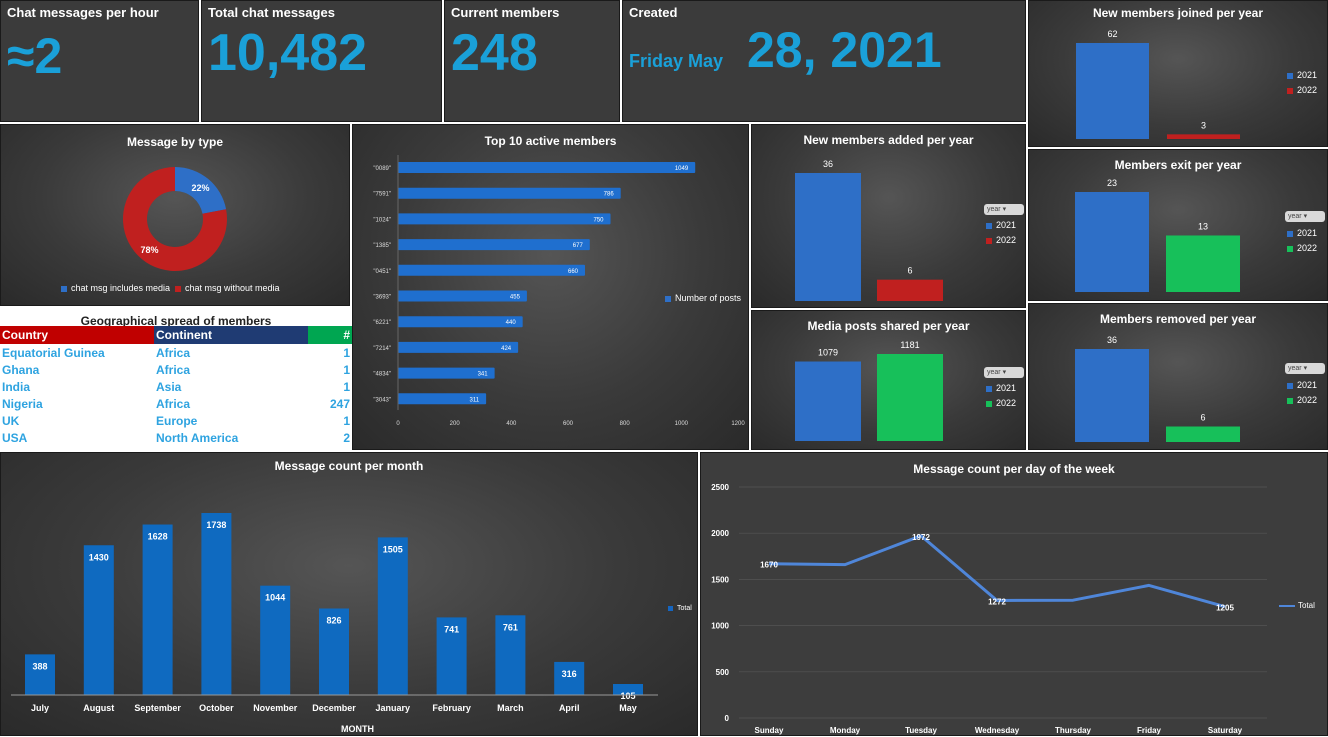 This screenshot has height=737, width=1328. Describe the element at coordinates (1203, 125) in the screenshot. I see `data-label: 3` at that location.